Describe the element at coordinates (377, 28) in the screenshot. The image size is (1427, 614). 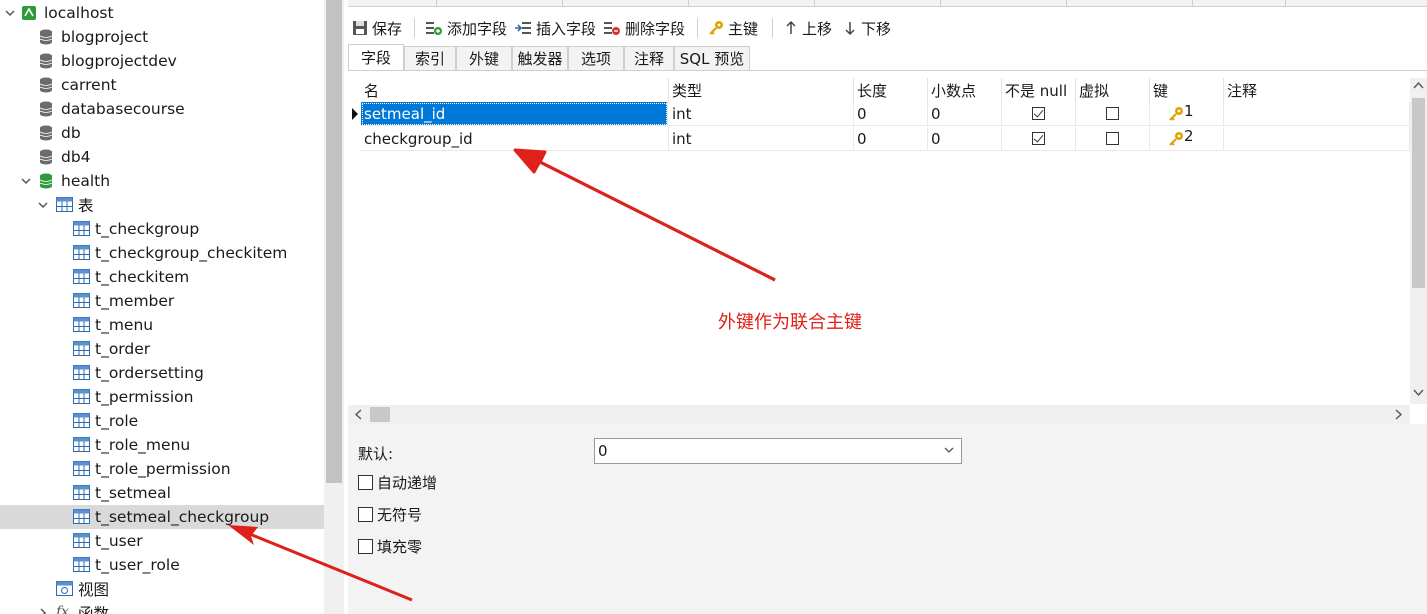
I see `save-button: 保存` at that location.